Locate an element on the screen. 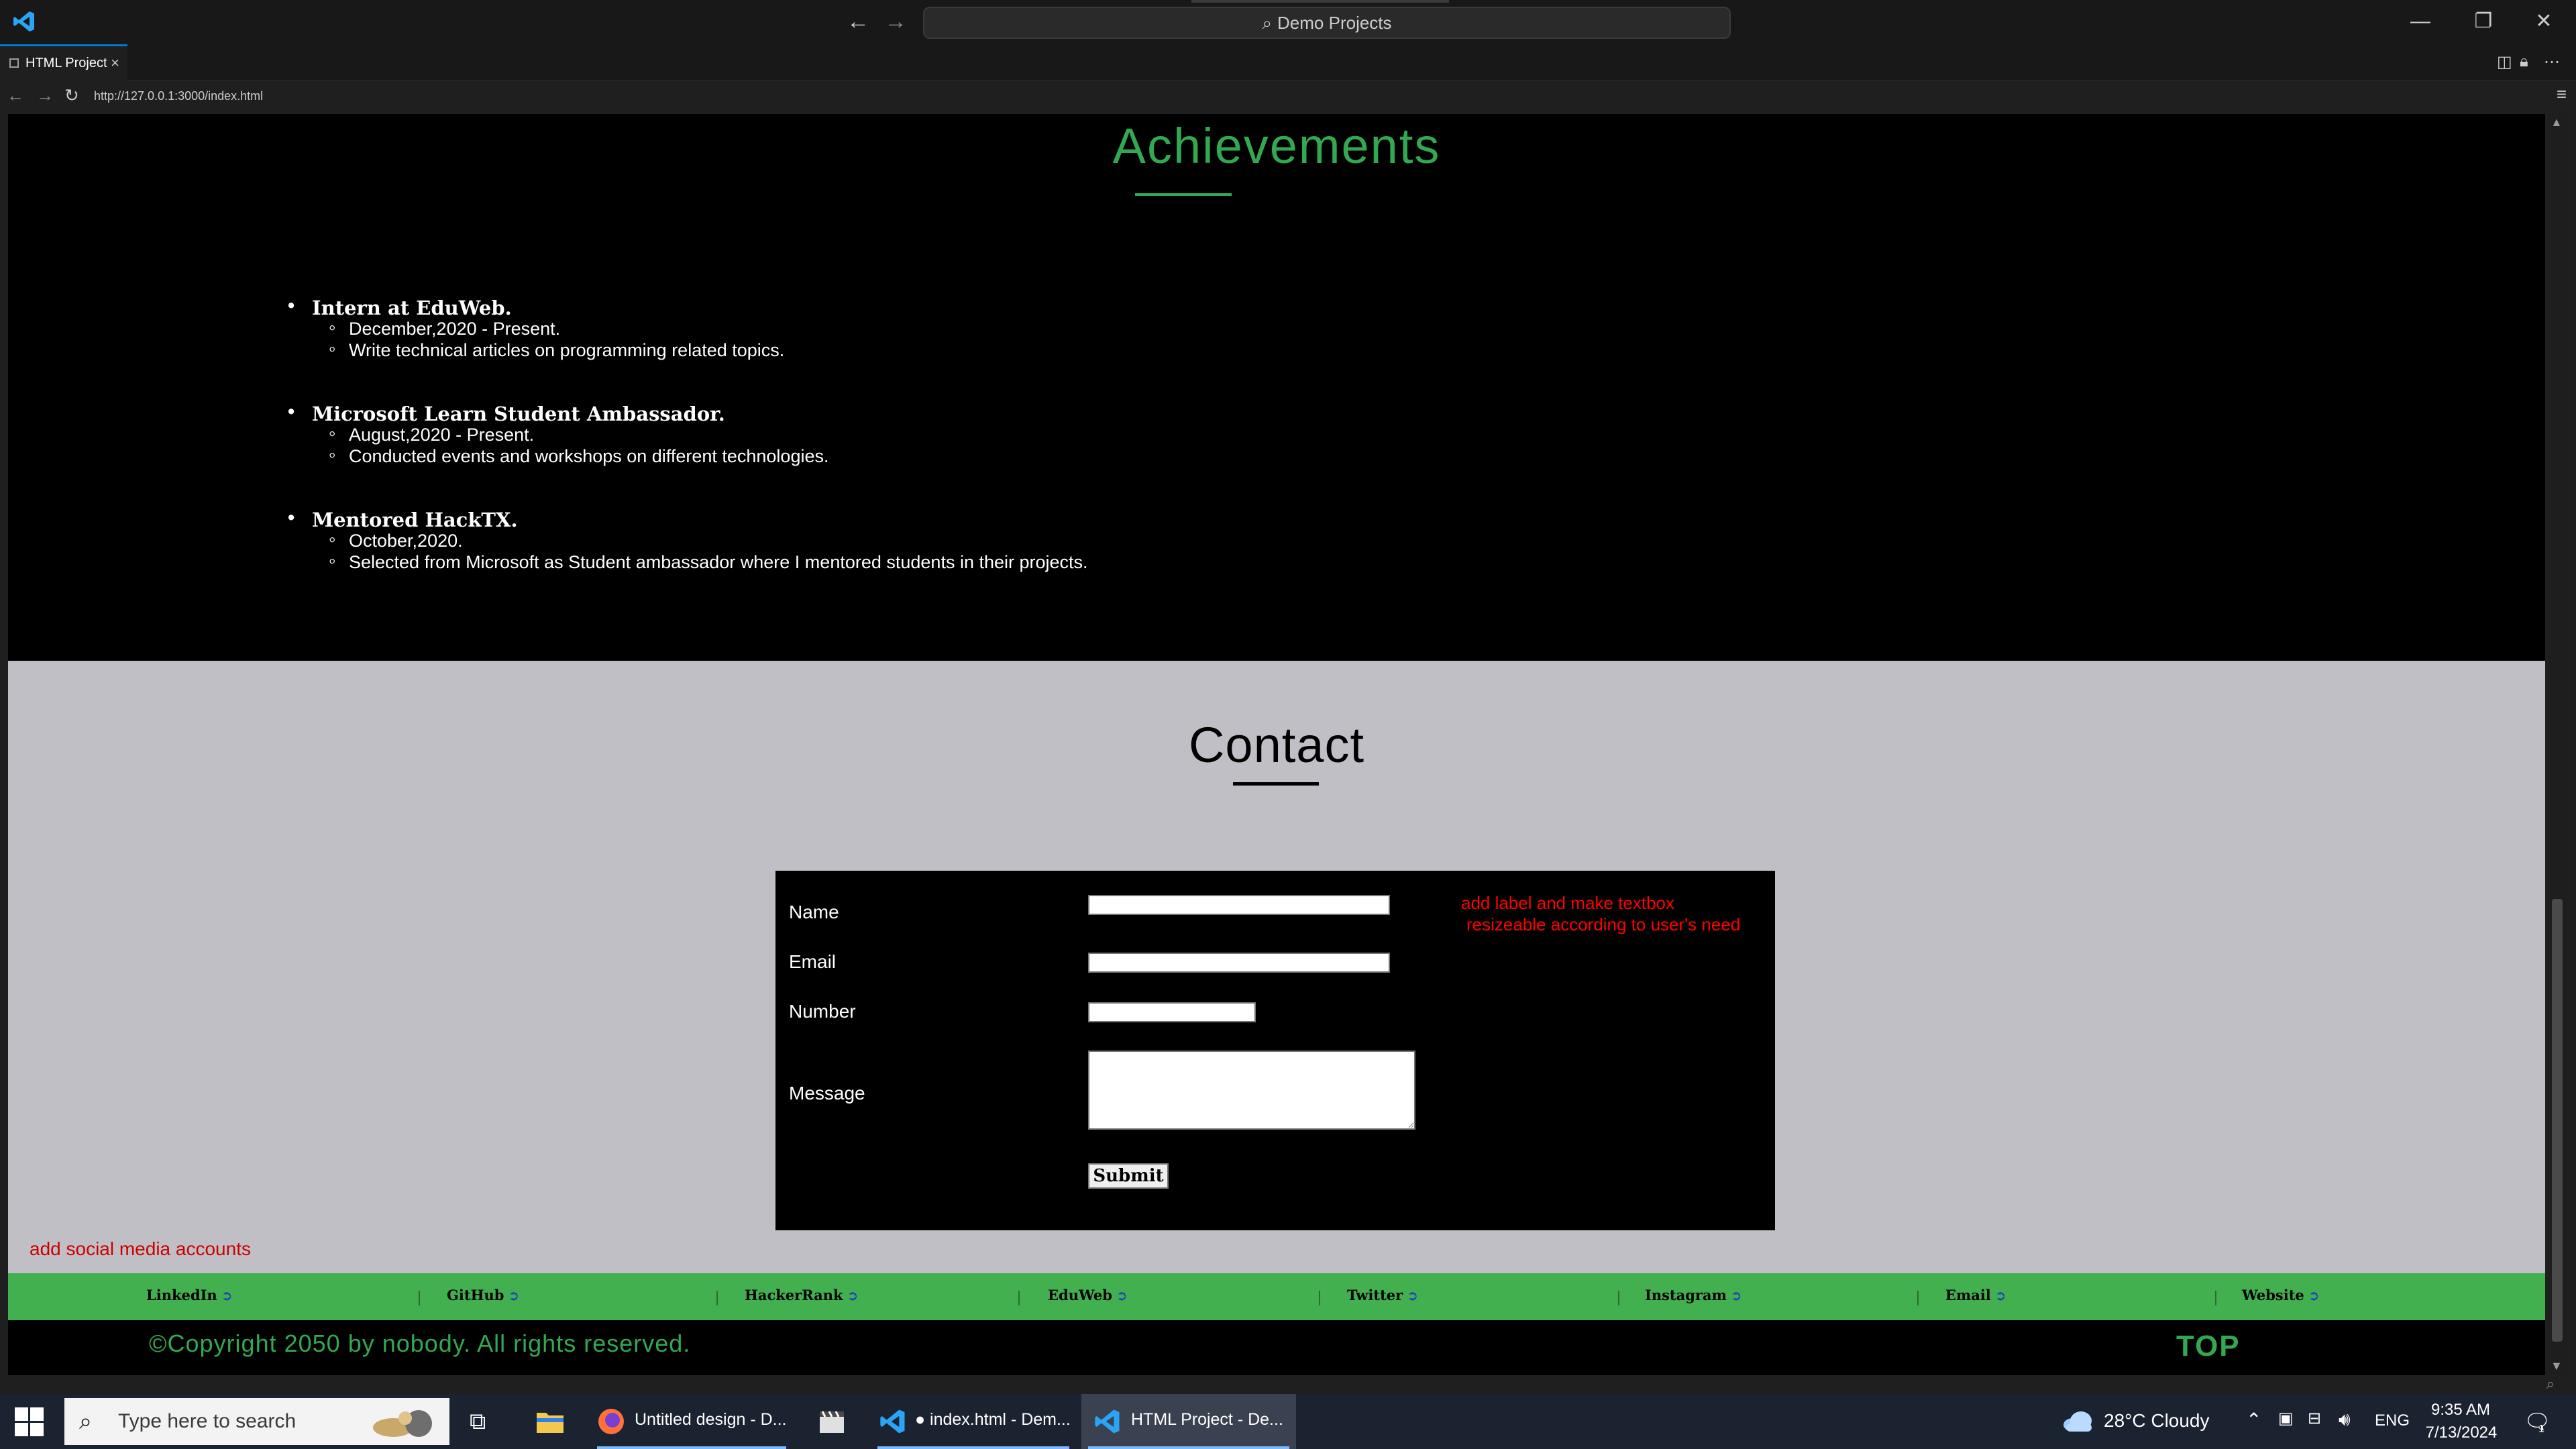  achievements-title: Achievements is located at coordinates (1276, 146).